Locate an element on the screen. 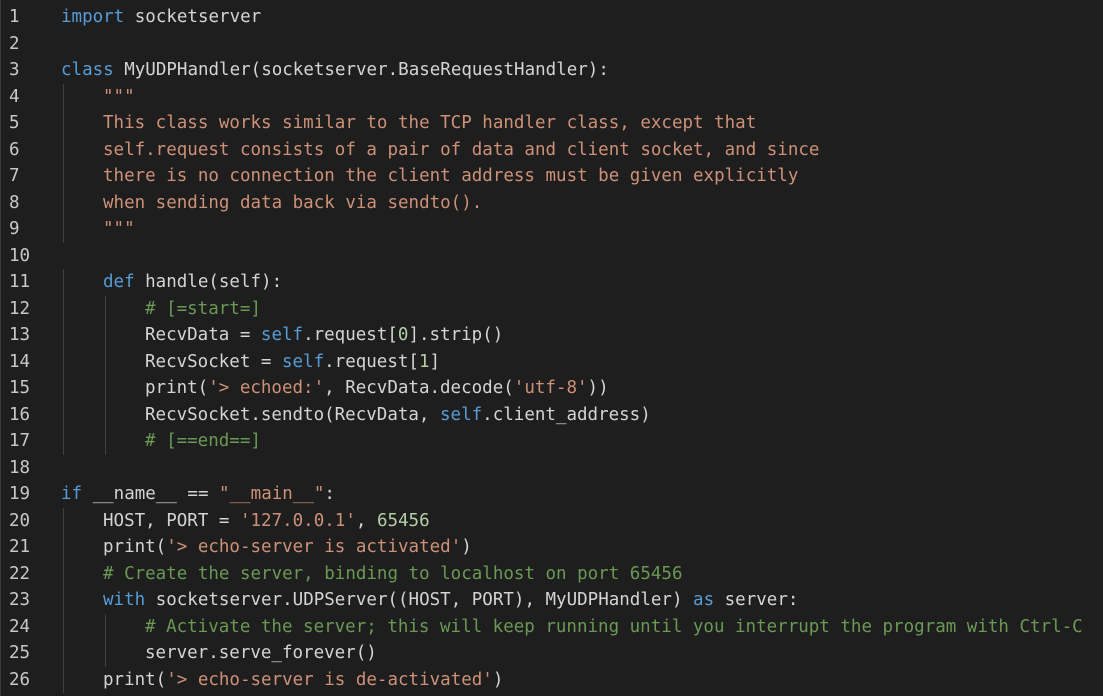 Image resolution: width=1103 pixels, height=696 pixels. code-token: import is located at coordinates (93, 17).